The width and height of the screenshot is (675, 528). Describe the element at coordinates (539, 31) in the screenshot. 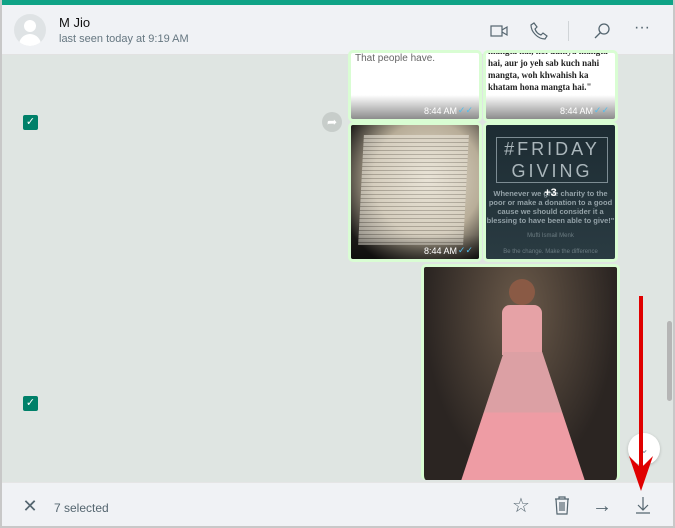

I see `voice-call-icon` at that location.